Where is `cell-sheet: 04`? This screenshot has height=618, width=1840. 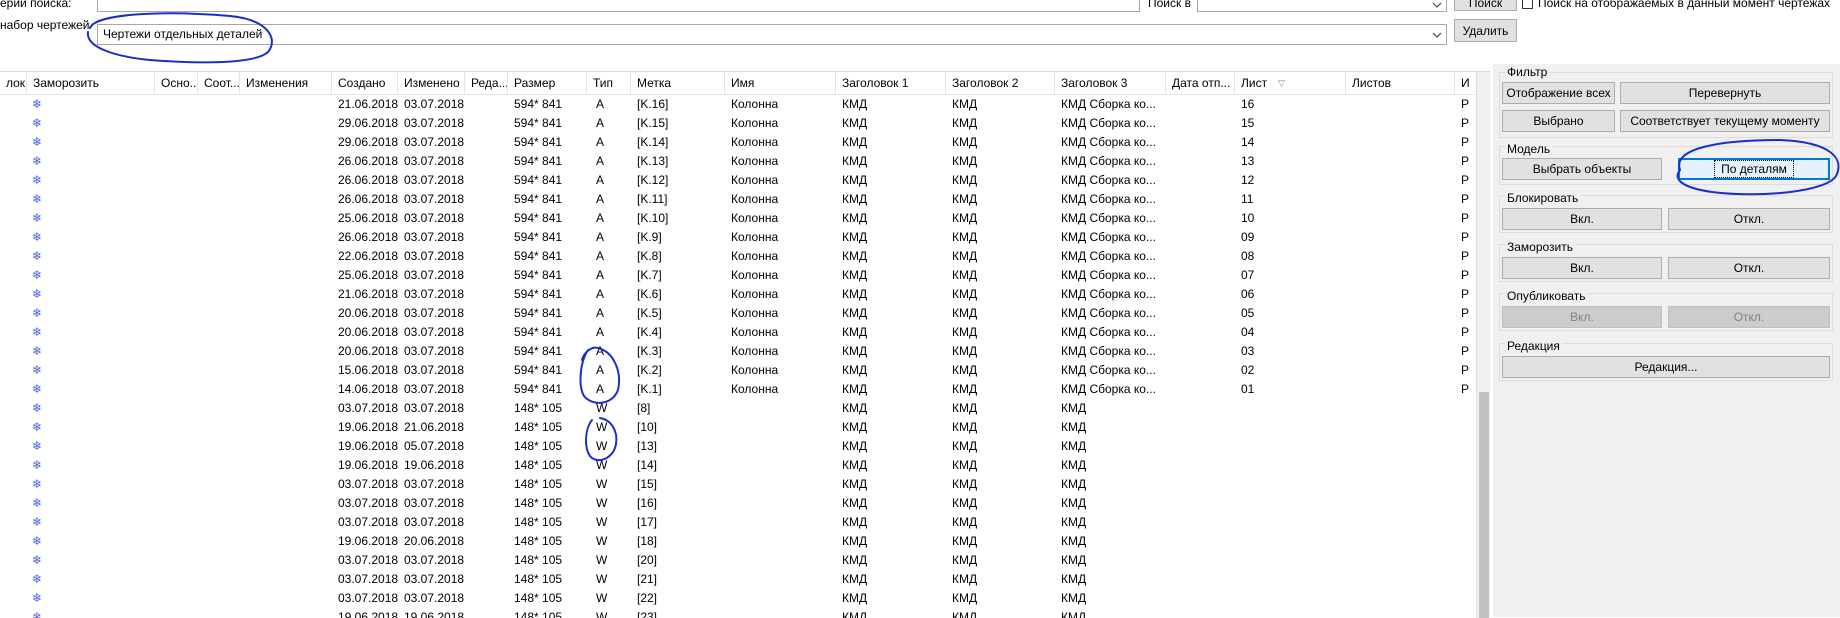 cell-sheet: 04 is located at coordinates (1248, 332).